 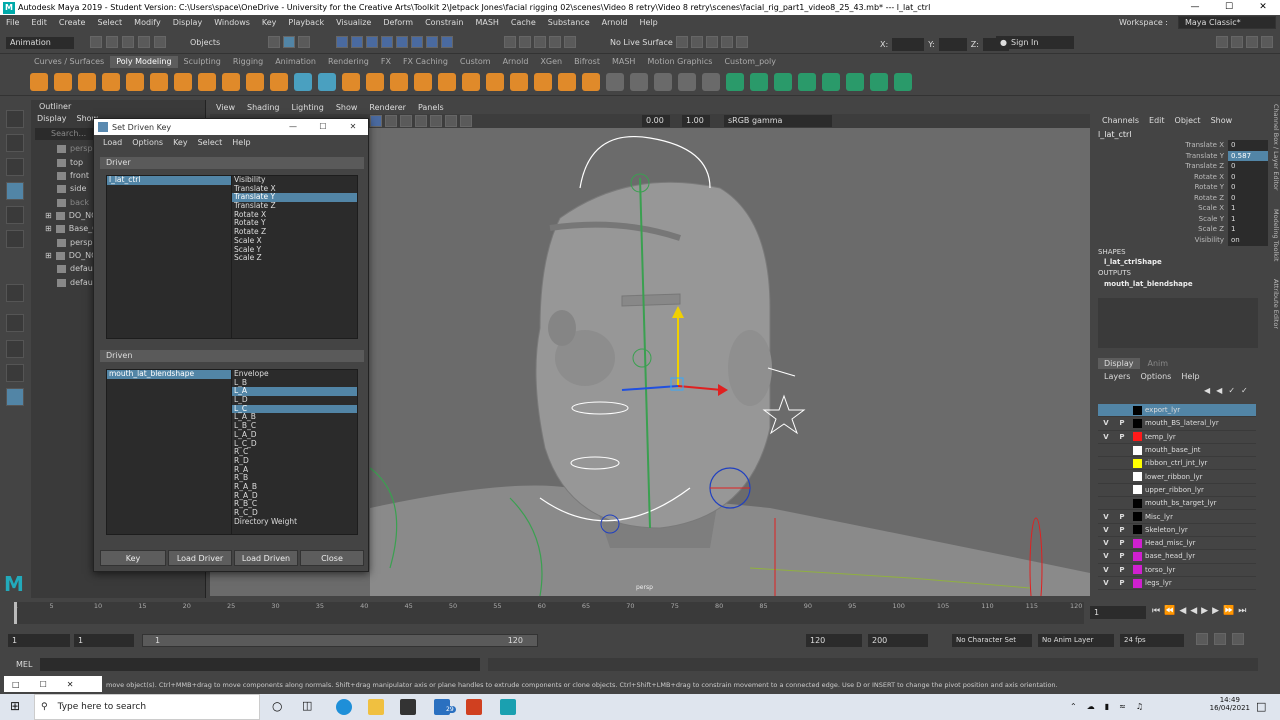 I want to click on shelf-tab-motion-graphics: Motion Graphics, so click(x=679, y=62).